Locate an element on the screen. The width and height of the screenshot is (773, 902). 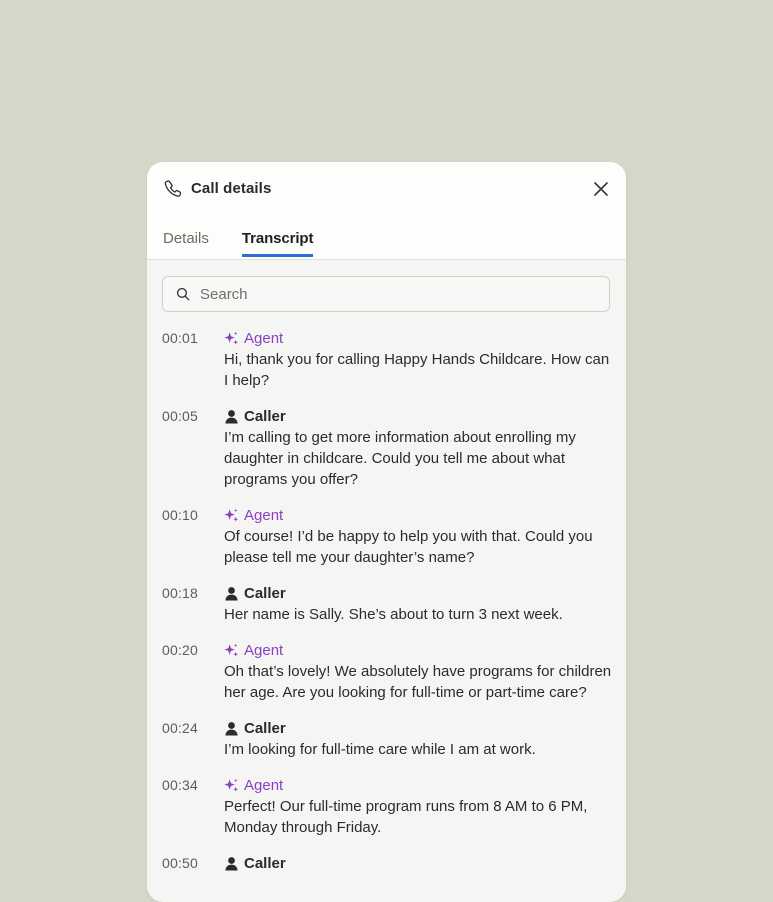
tab-bar: Details Transcript is located at coordinates (254, 243).